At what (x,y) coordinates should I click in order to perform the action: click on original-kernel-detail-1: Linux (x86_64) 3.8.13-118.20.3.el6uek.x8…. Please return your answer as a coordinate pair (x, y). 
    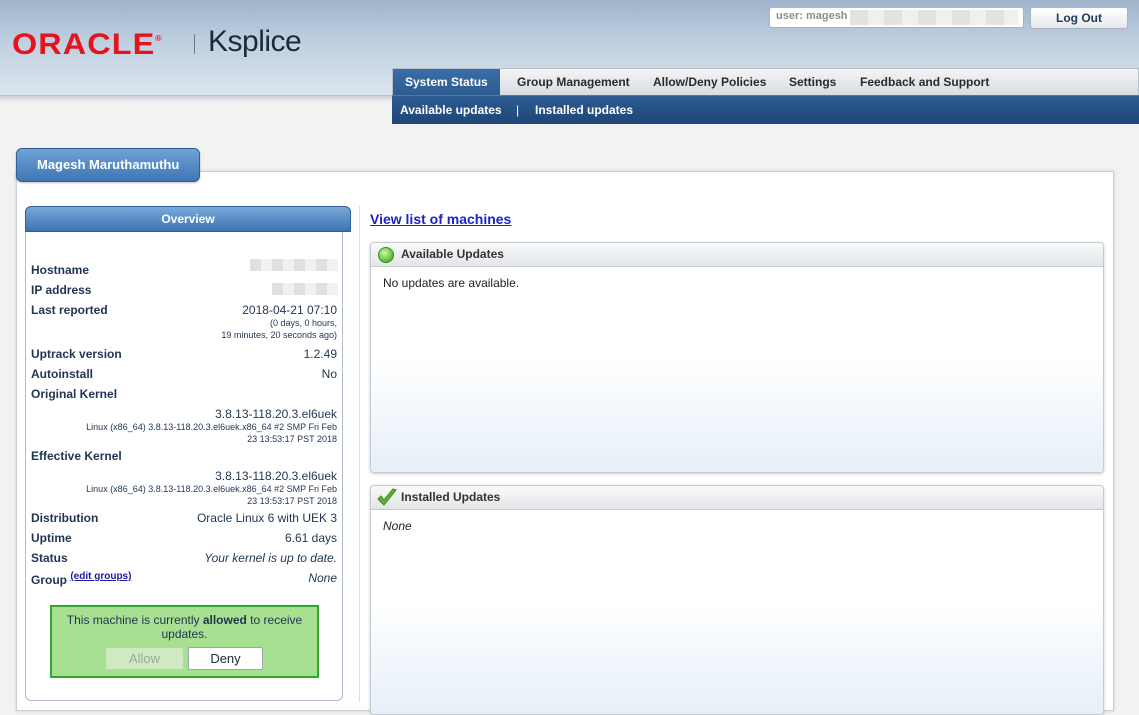
    Looking at the image, I should click on (211, 427).